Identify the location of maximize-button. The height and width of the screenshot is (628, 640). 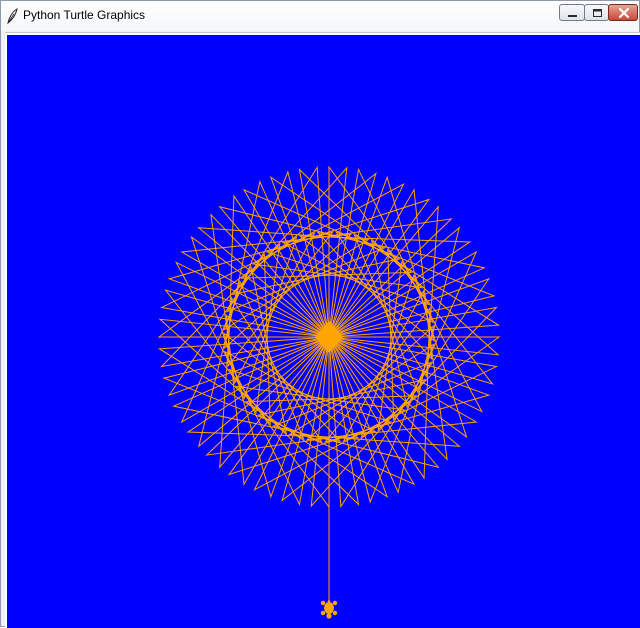
(596, 12).